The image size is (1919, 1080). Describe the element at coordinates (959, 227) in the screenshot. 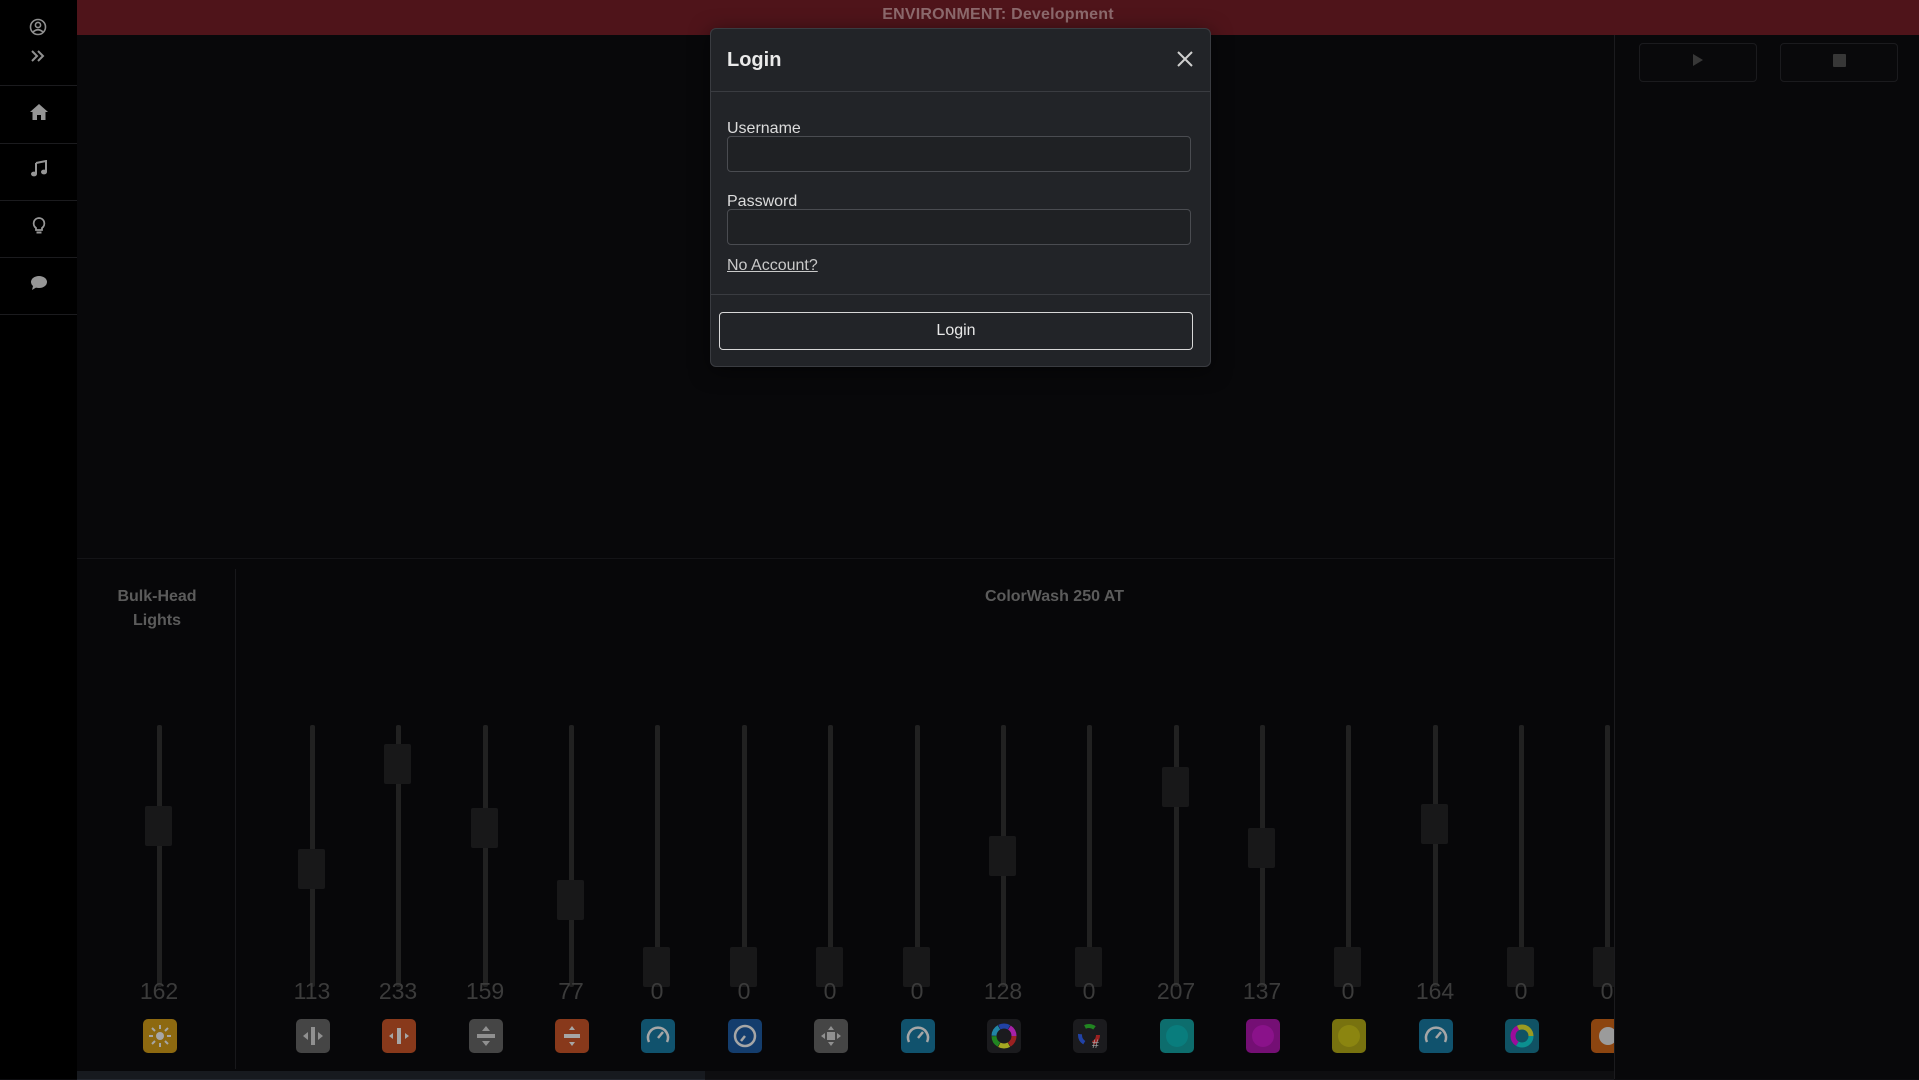

I see `password-input` at that location.